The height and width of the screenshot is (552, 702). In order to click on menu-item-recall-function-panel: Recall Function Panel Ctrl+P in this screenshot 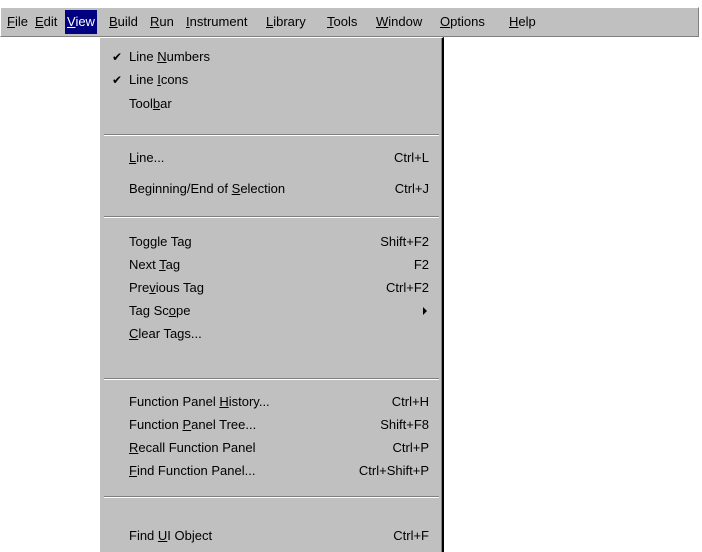, I will do `click(271, 448)`.